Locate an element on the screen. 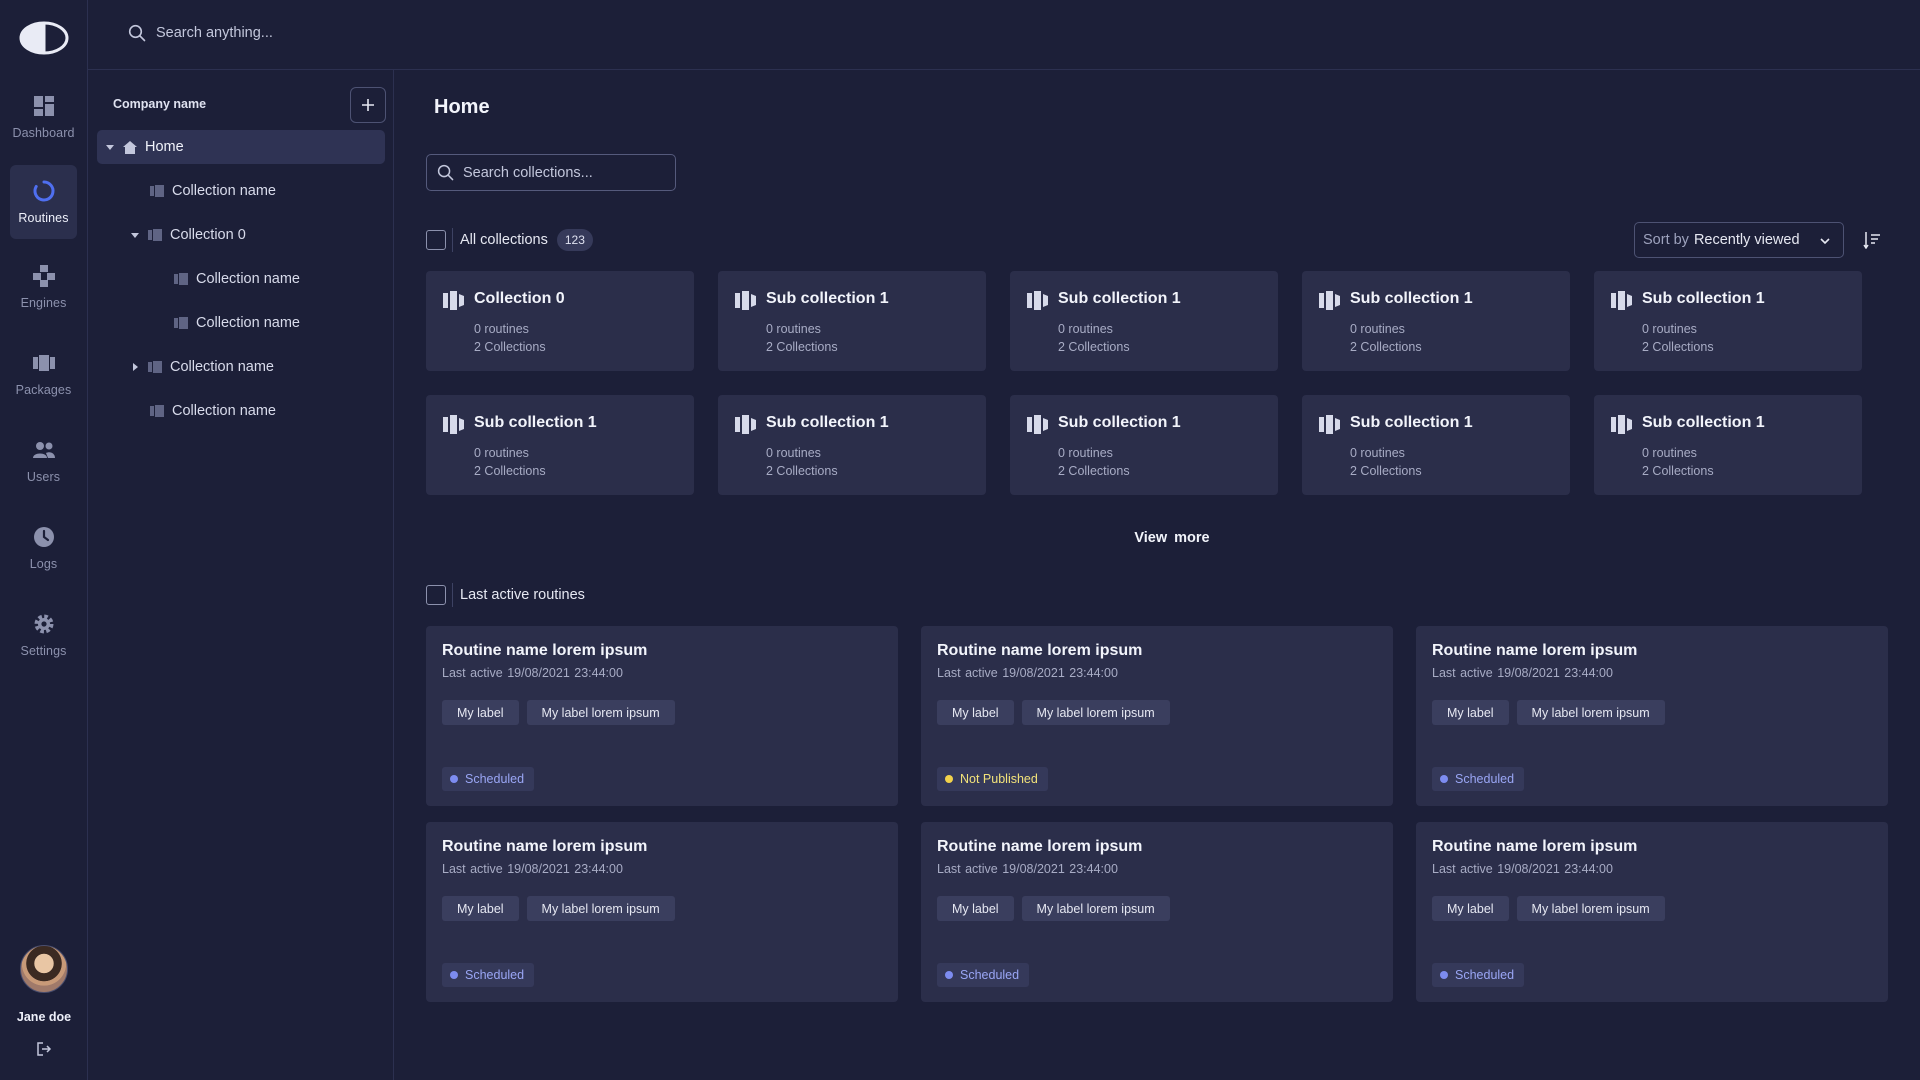  collection-card: Collection 0 0 routines 2 Collections is located at coordinates (560, 321).